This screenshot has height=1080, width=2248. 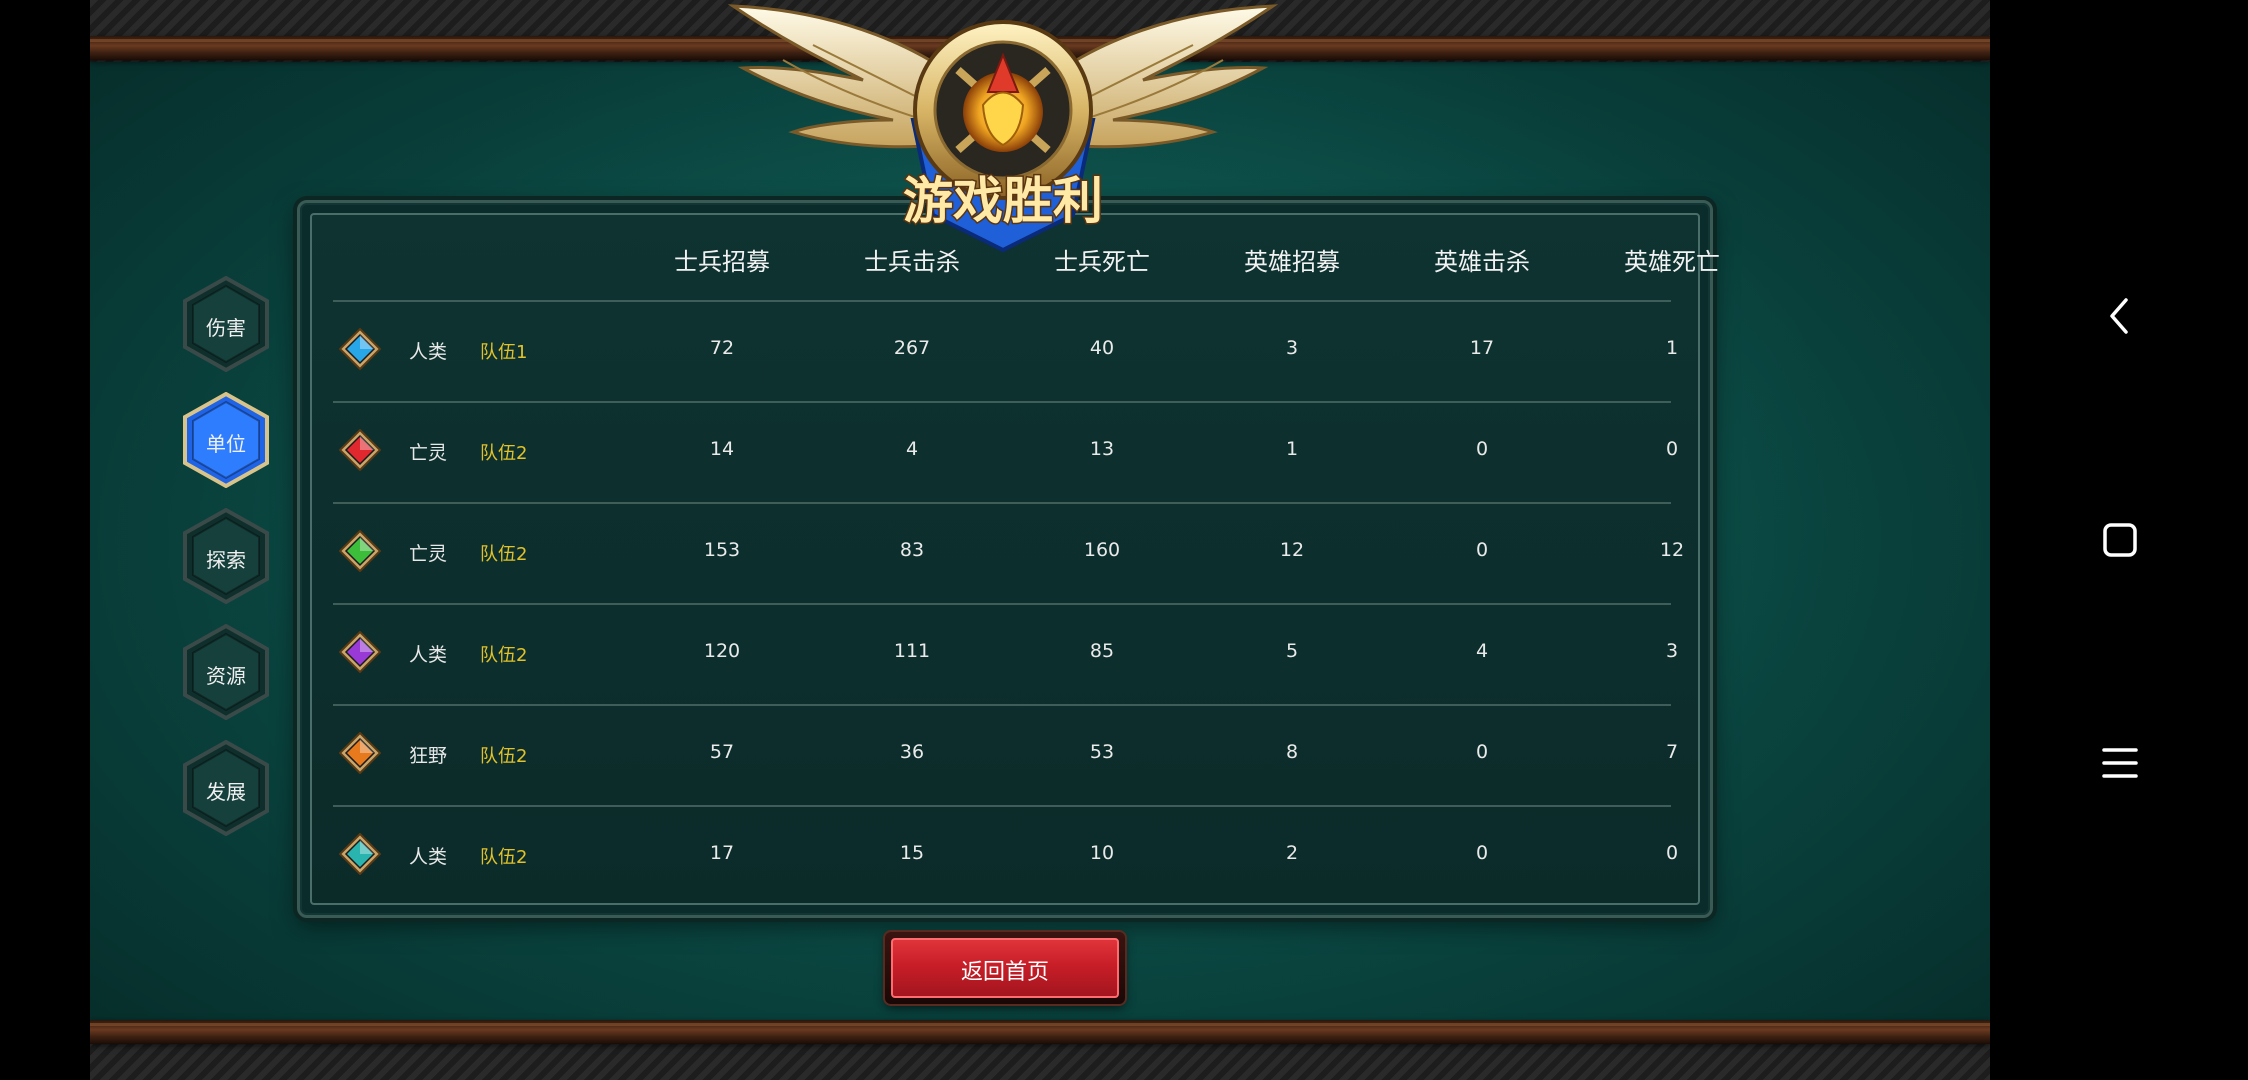 I want to click on table-cell: 8, so click(x=1292, y=752).